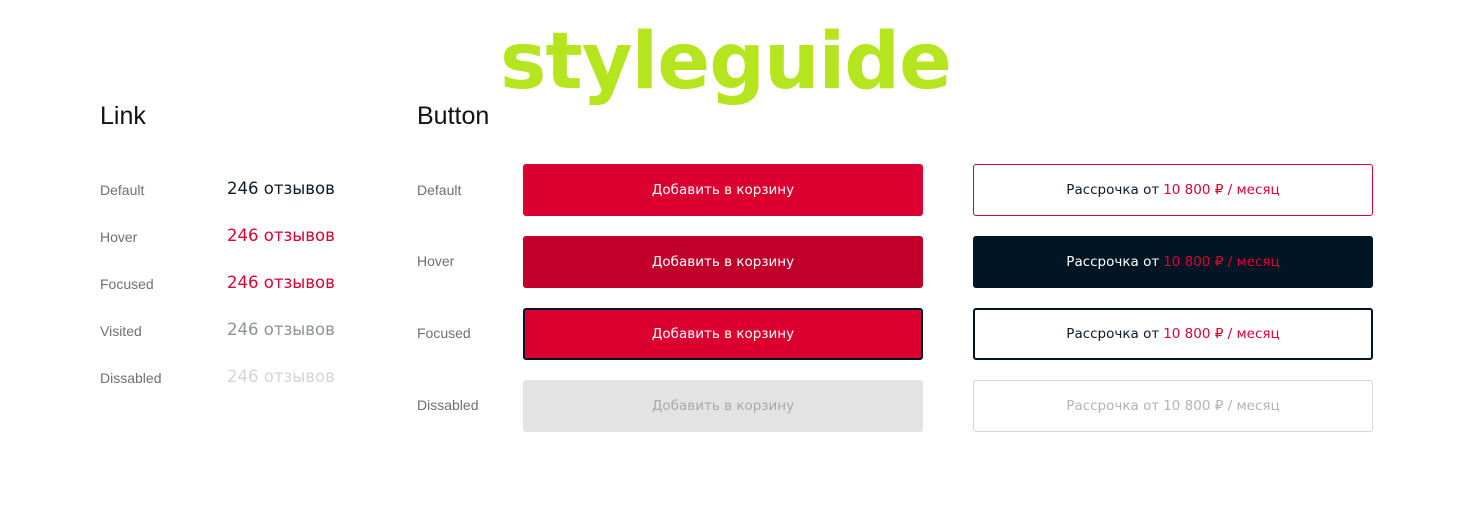 The image size is (1473, 532). I want to click on button-state-label-focused: Focused, so click(444, 333).